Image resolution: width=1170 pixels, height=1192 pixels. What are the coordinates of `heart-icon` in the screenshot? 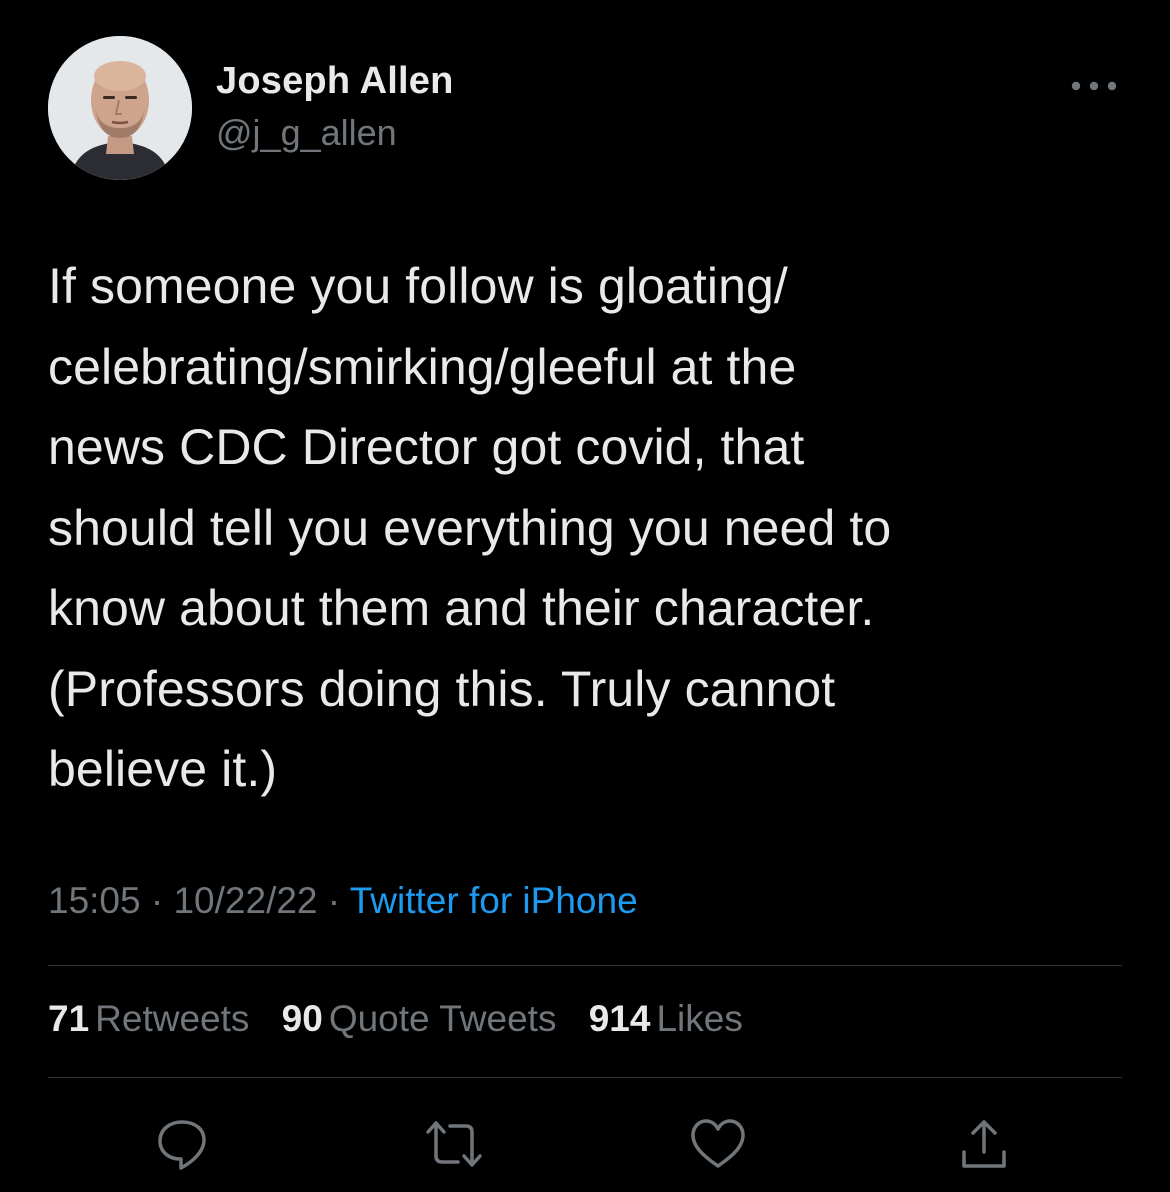 It's located at (718, 1143).